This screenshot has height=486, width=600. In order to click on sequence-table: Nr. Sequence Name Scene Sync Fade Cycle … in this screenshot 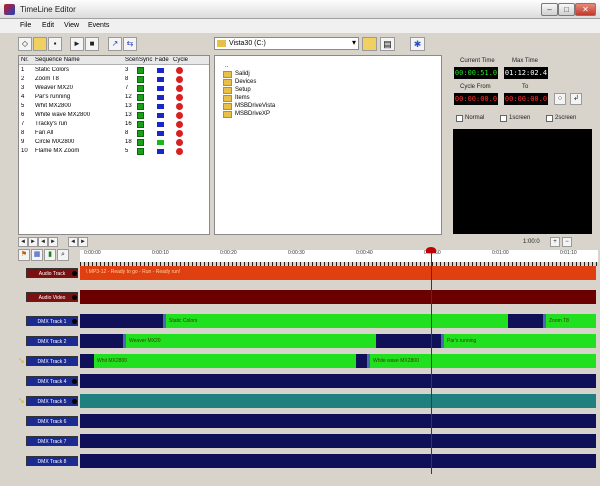, I will do `click(114, 145)`.